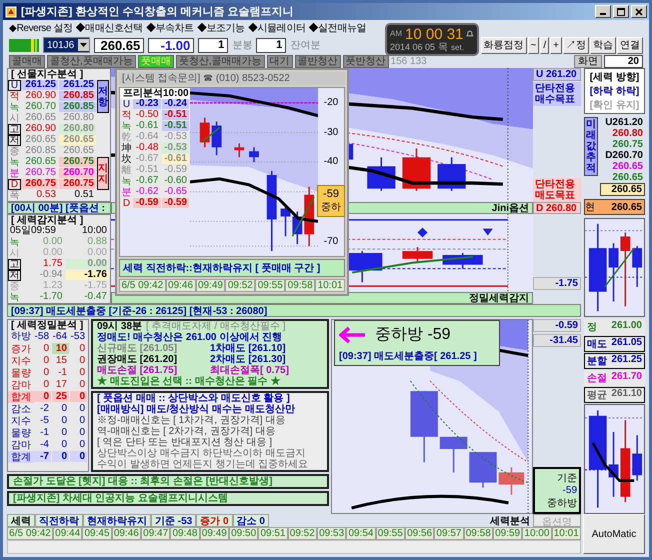 The height and width of the screenshot is (560, 652). I want to click on time-label: 09:55, so click(270, 285).